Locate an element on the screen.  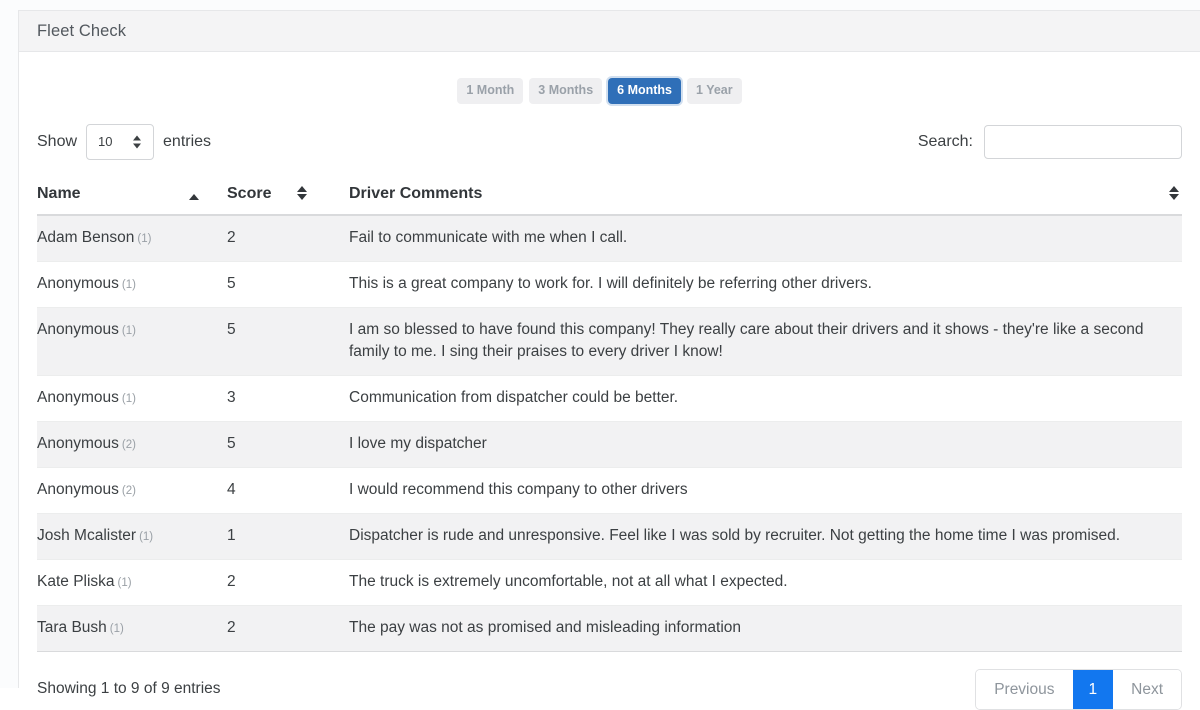
cell-name: Josh Mcalister (1) is located at coordinates (132, 536).